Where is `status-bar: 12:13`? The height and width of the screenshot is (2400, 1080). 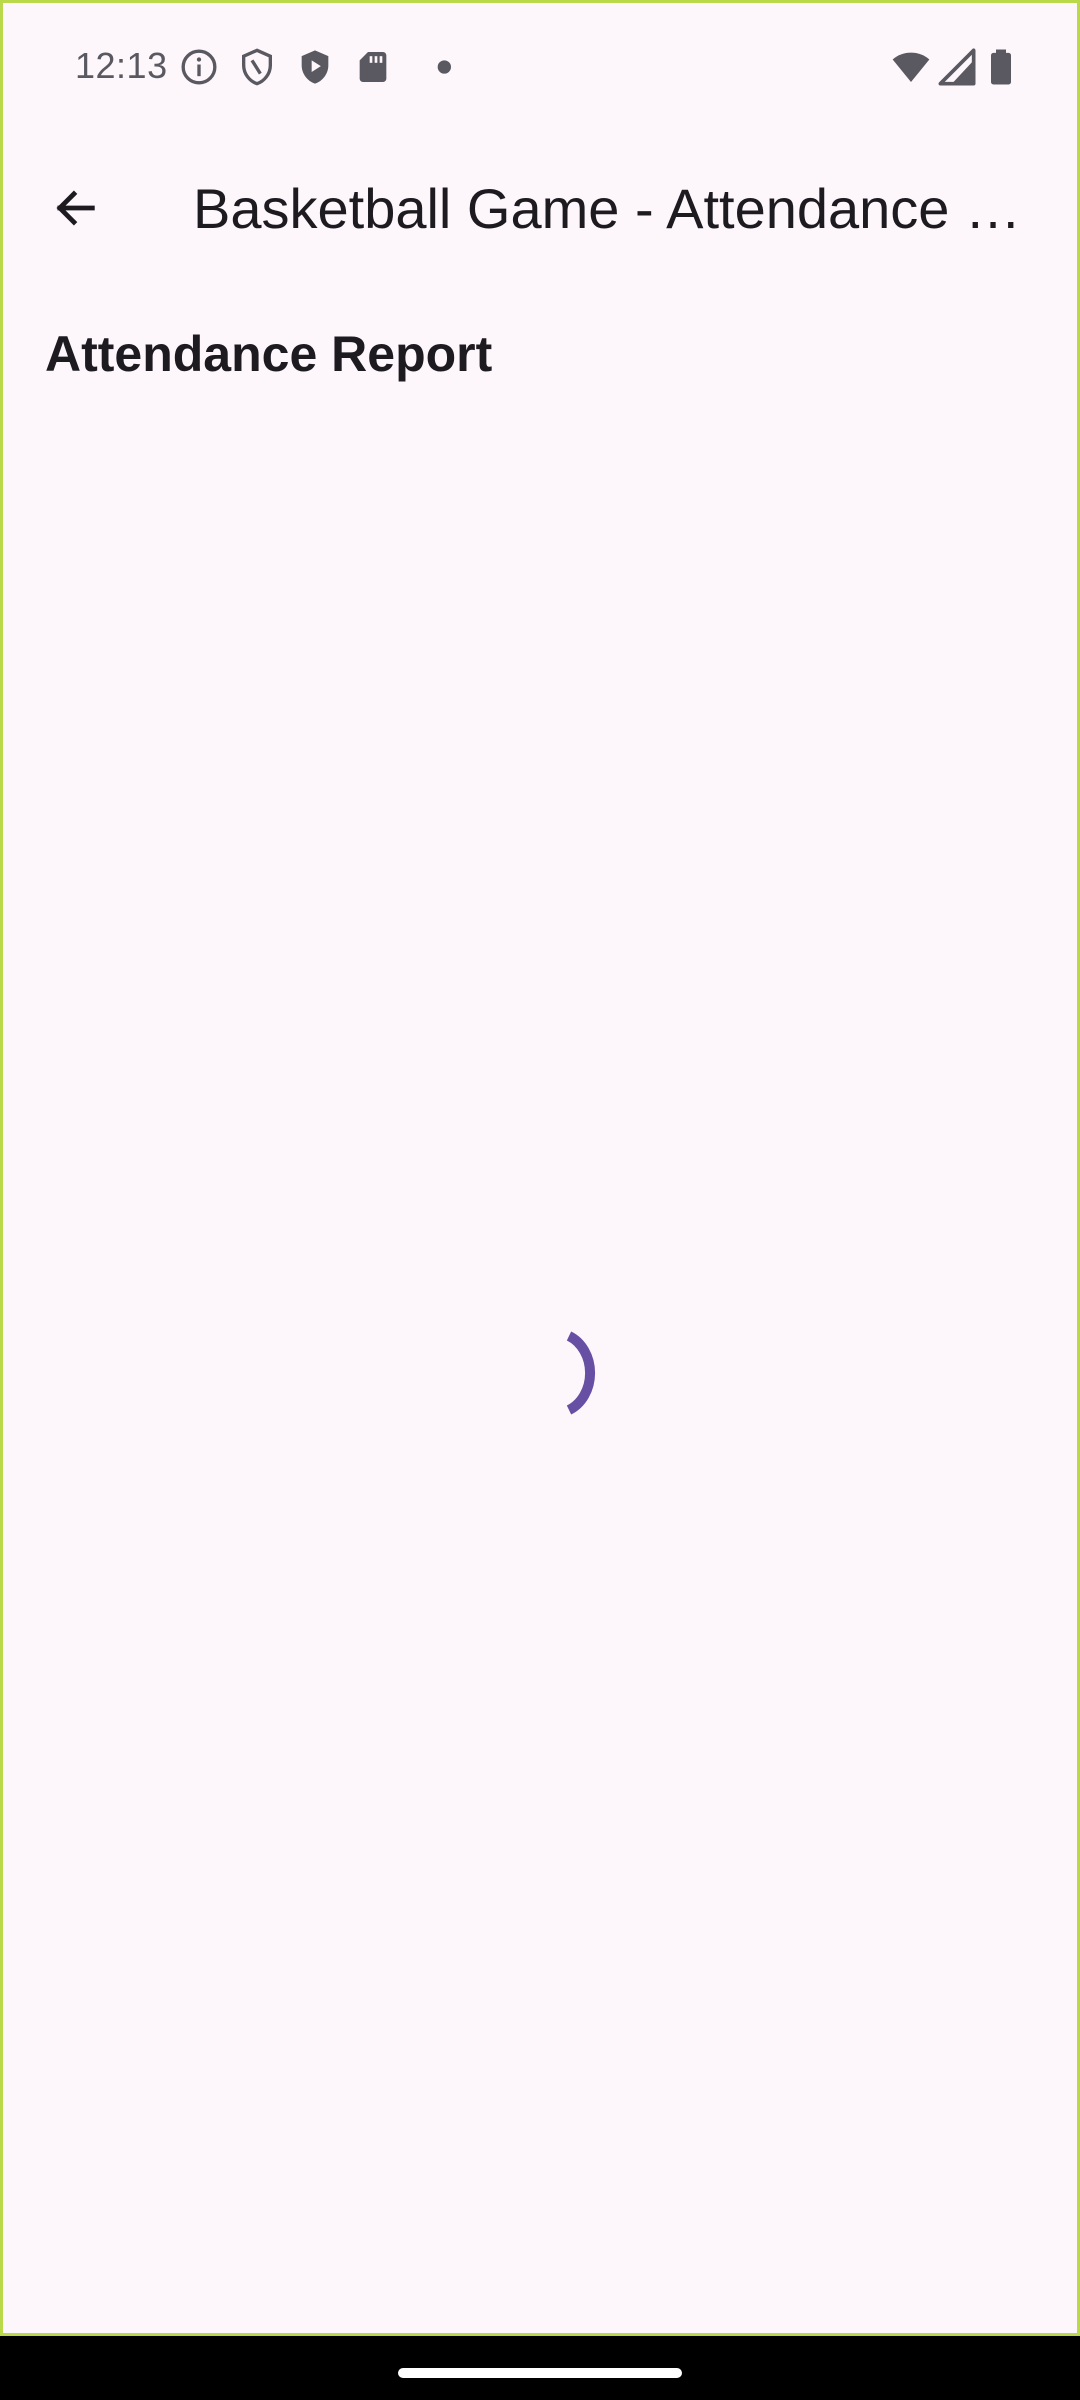
status-bar: 12:13 is located at coordinates (540, 68).